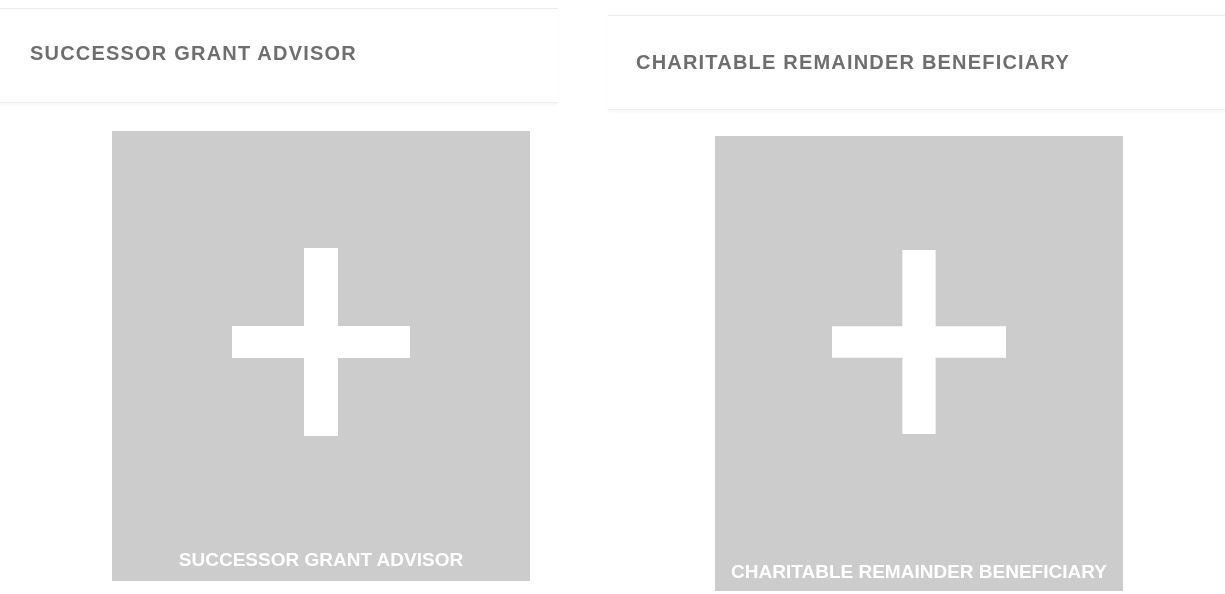  Describe the element at coordinates (853, 62) in the screenshot. I see `panel-title: CHARITABLE REMAINDER BENEFICIARY` at that location.